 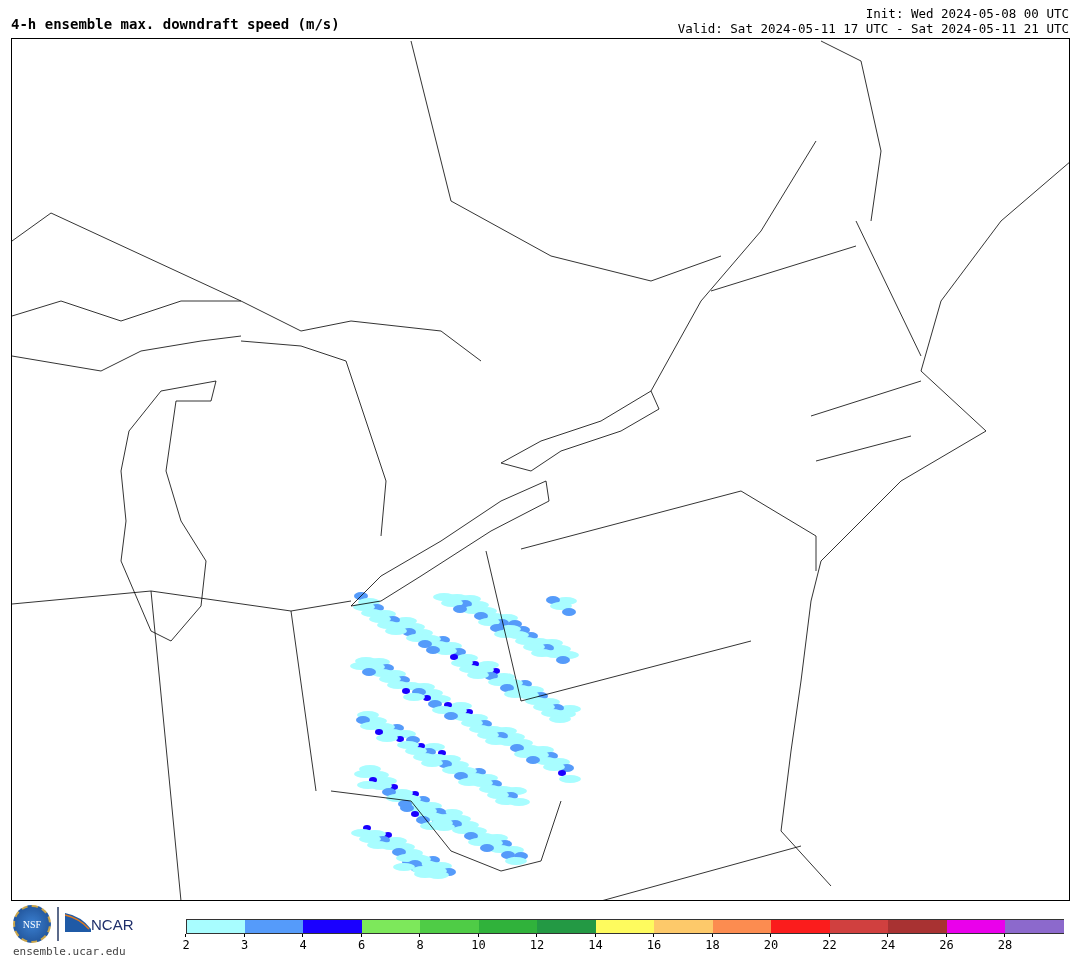 What do you see at coordinates (537, 945) in the screenshot?
I see `tick-label: 12` at bounding box center [537, 945].